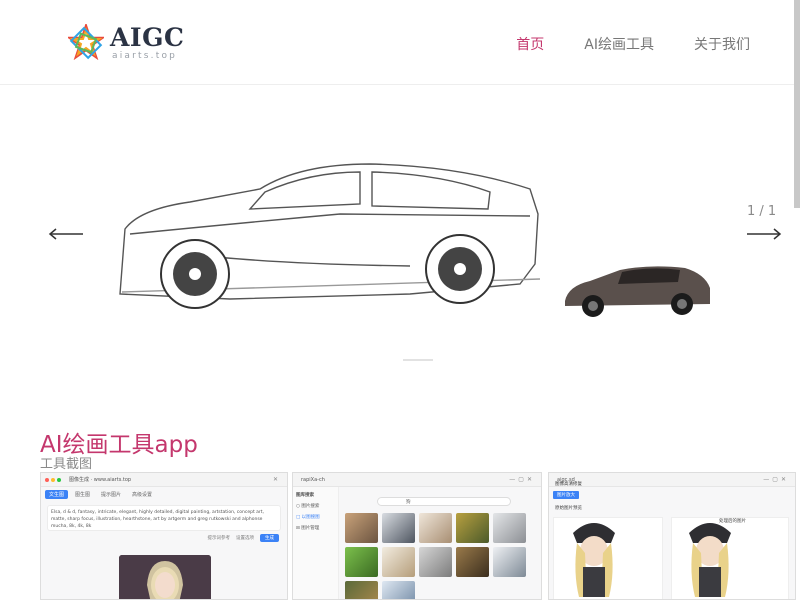  I want to click on screenshot-image-upscale: aigc.sd —▢✕ 图像高清修复 图片放大 原始图片预览 处理后的图片, so click(672, 536).